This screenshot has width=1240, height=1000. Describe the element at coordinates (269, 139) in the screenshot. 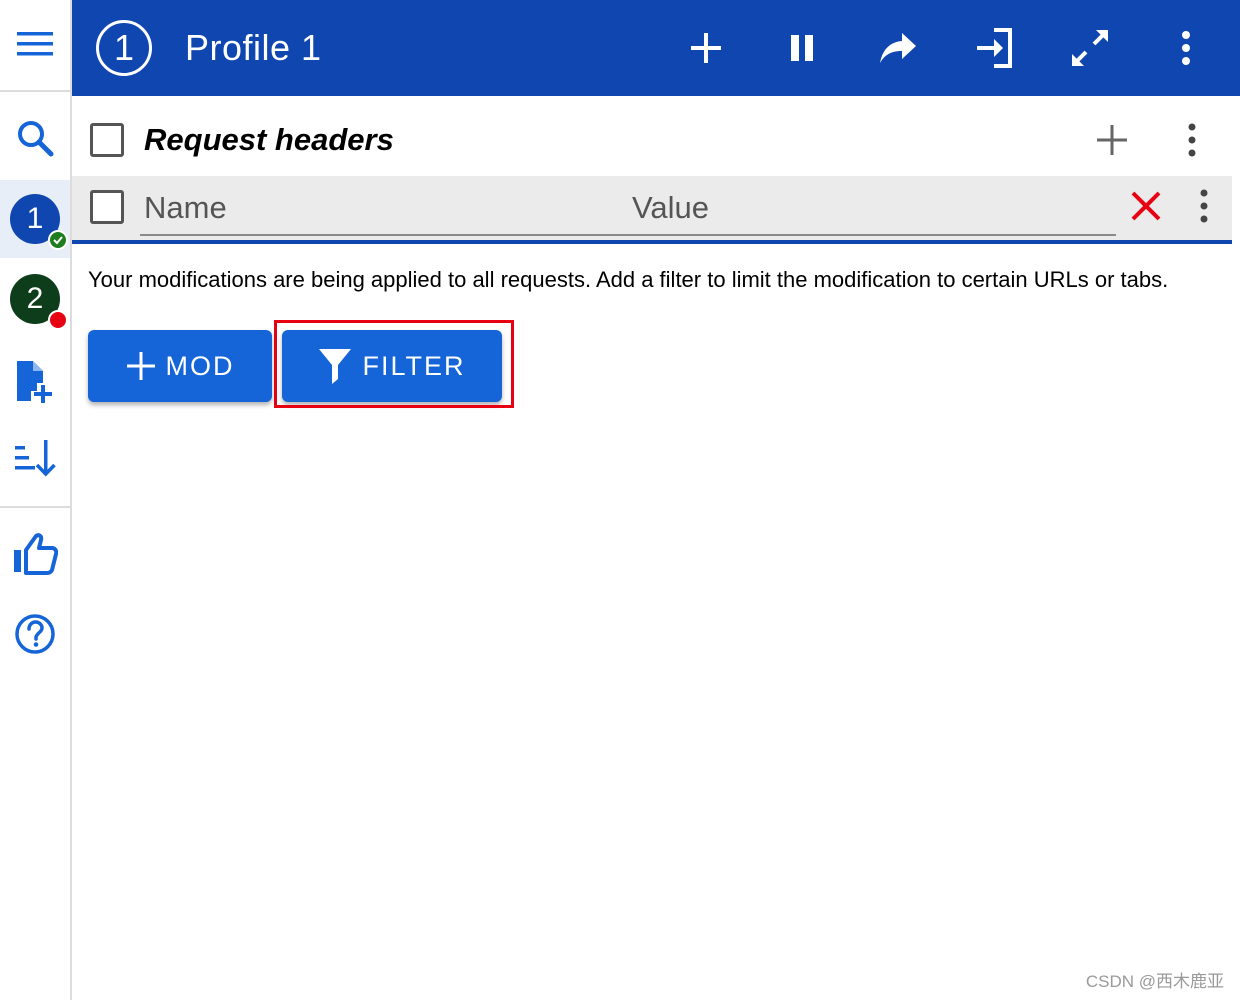

I see `section-title: Request headers` at that location.